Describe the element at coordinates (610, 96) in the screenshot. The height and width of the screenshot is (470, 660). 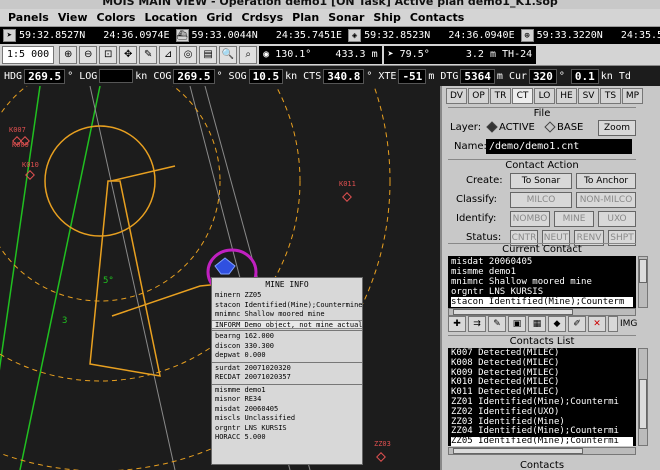
I see `tab-ts: TS` at that location.